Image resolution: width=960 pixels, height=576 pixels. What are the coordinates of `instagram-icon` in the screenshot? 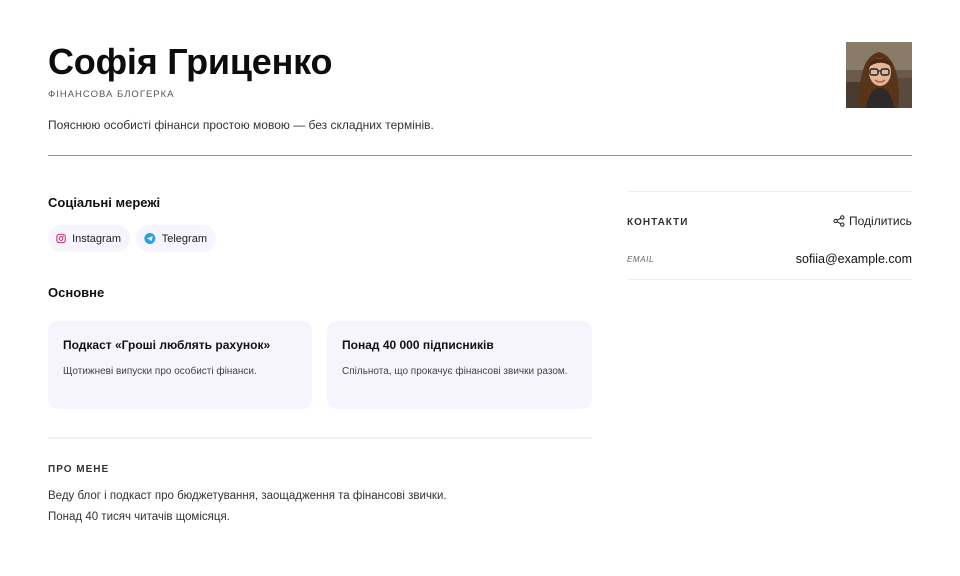 It's located at (61, 238).